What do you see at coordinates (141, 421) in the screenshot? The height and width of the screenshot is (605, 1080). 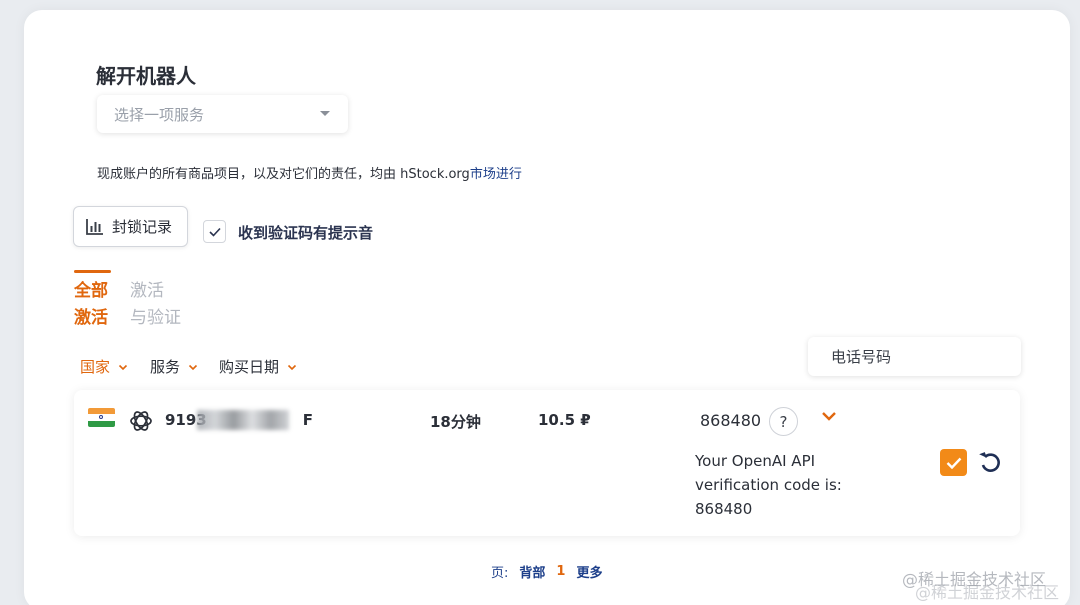 I see `openai-icon` at bounding box center [141, 421].